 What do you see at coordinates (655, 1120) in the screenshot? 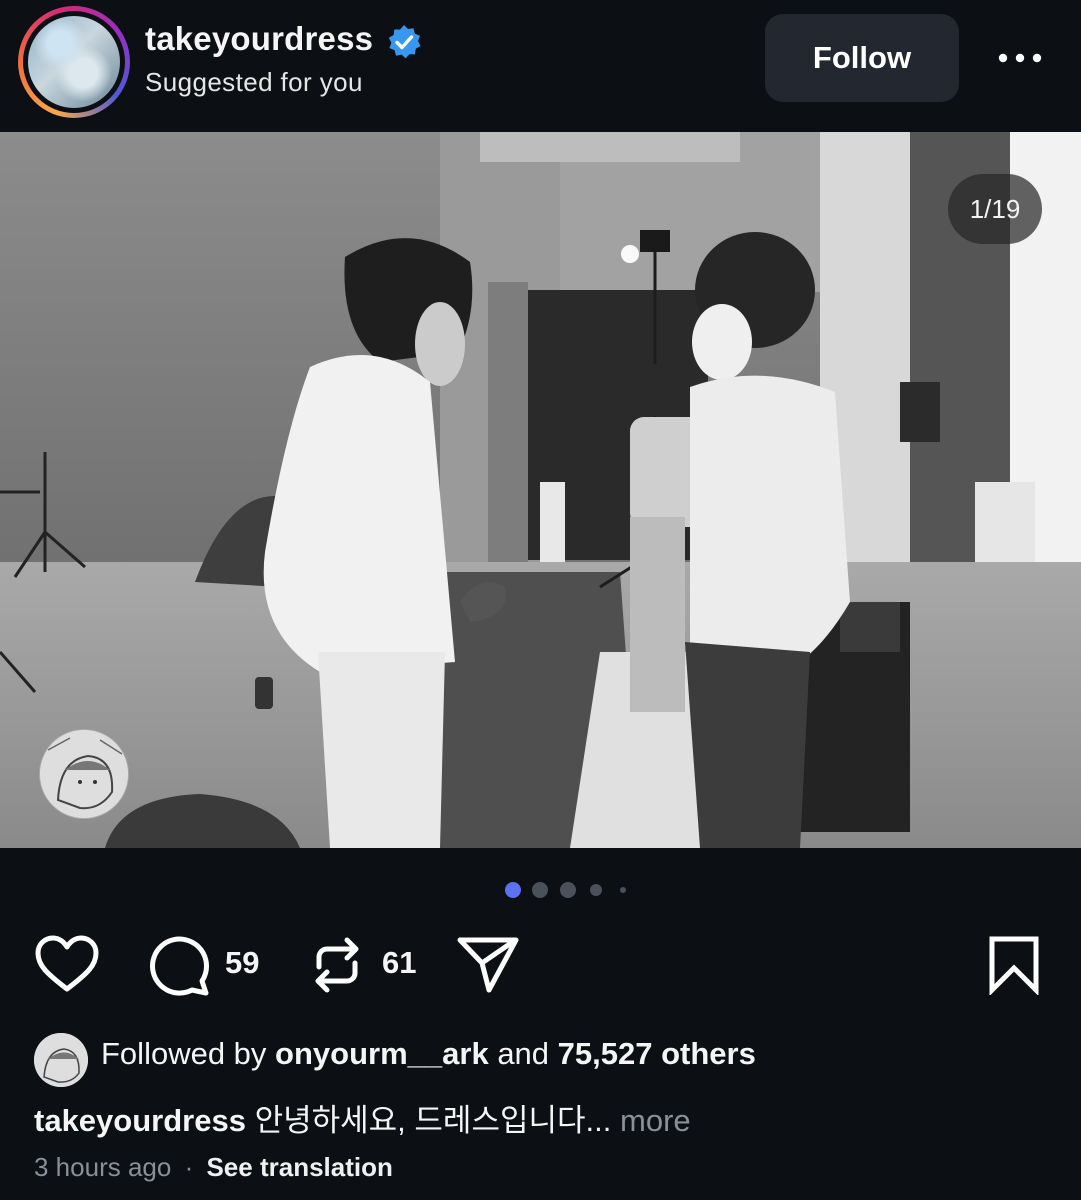
I see `more-link: more` at bounding box center [655, 1120].